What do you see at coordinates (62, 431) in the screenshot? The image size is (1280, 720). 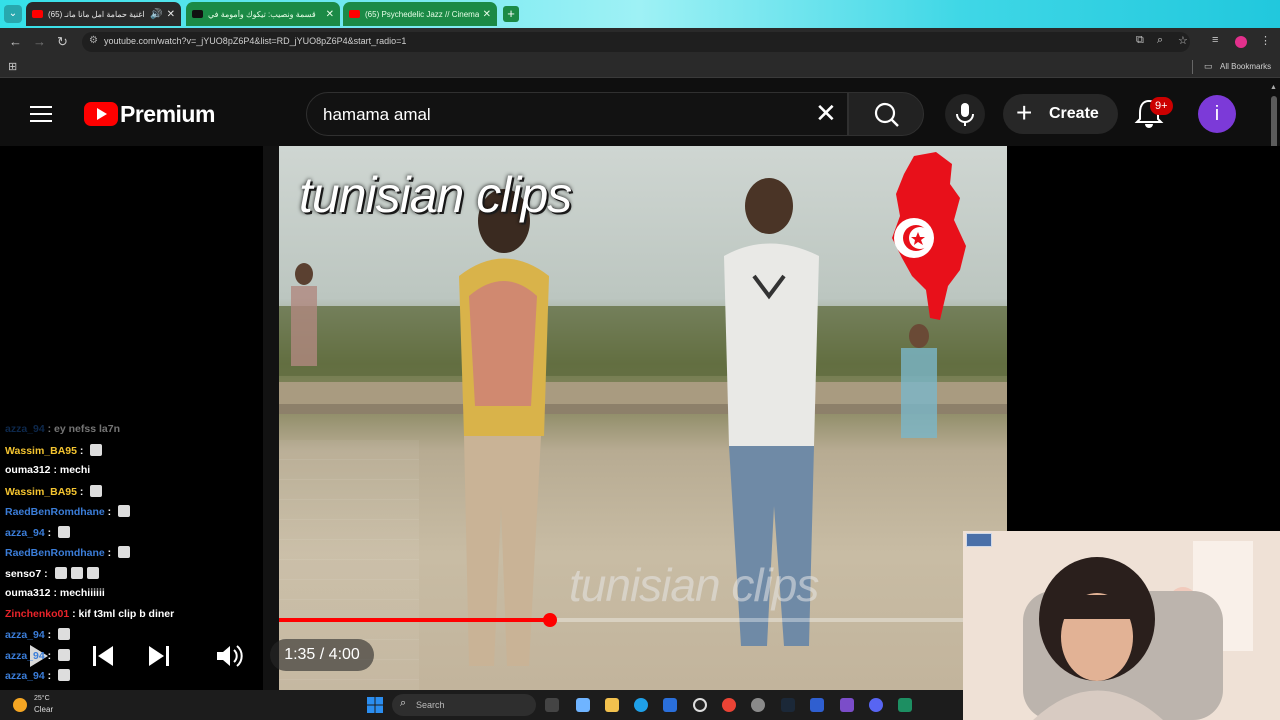 I see `chat-message: azza_94 : ey nefss la7n` at bounding box center [62, 431].